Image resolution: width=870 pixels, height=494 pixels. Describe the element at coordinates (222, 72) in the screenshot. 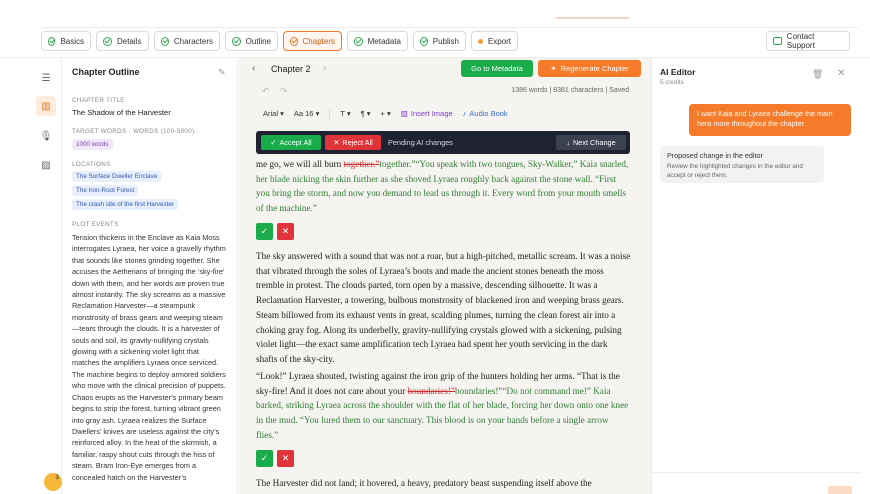

I see `edit-pencil-icon: ✎` at that location.